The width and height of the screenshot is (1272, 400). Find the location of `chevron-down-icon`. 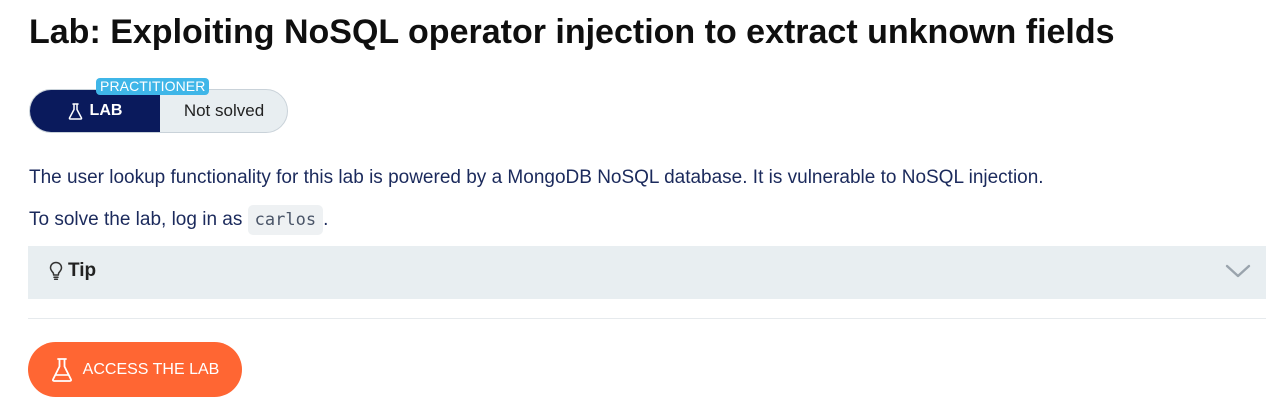

chevron-down-icon is located at coordinates (1238, 271).